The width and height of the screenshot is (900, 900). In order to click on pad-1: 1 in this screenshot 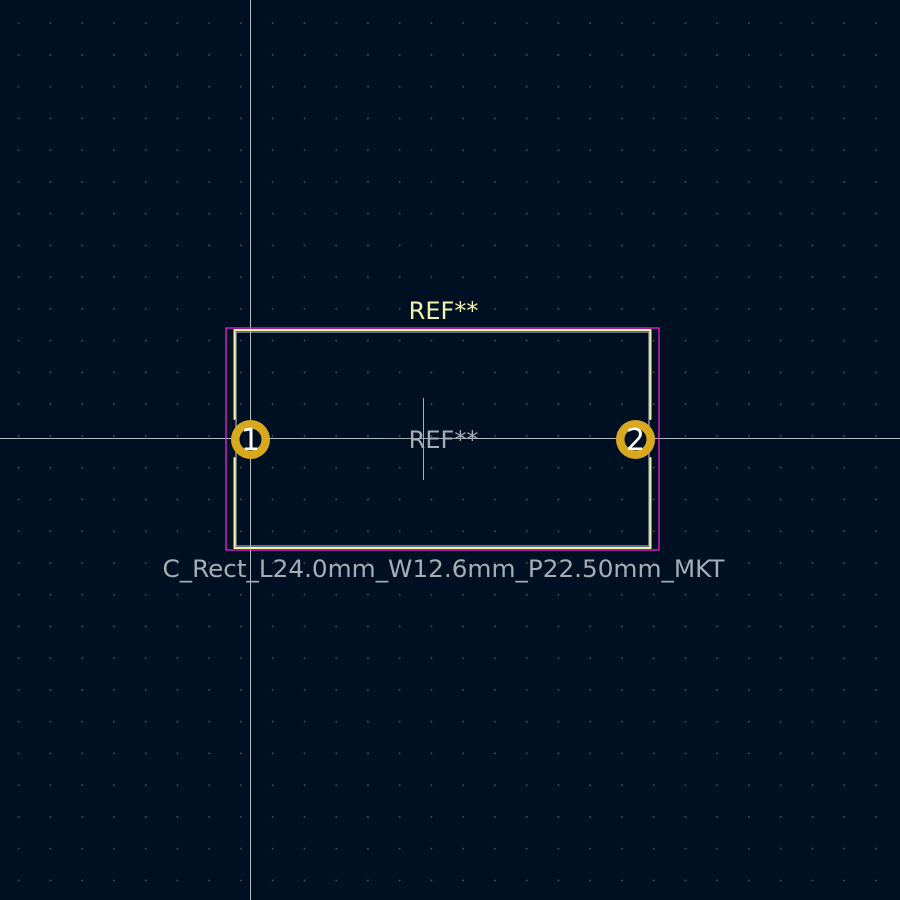, I will do `click(250, 439)`.